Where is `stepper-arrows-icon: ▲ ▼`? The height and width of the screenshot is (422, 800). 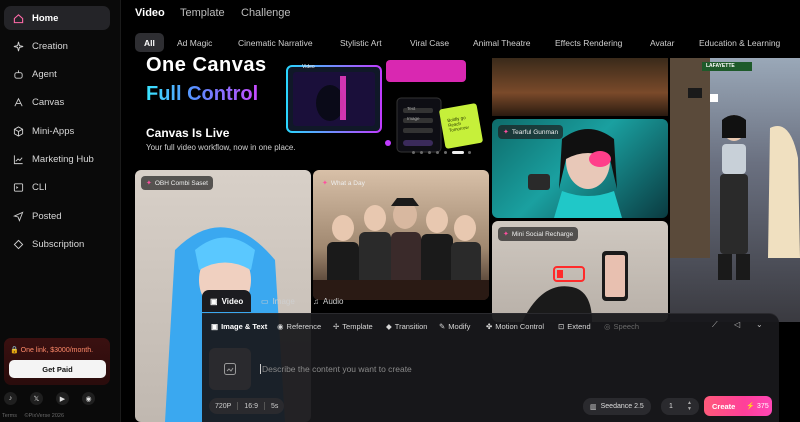 stepper-arrows-icon: ▲ ▼ is located at coordinates (689, 406).